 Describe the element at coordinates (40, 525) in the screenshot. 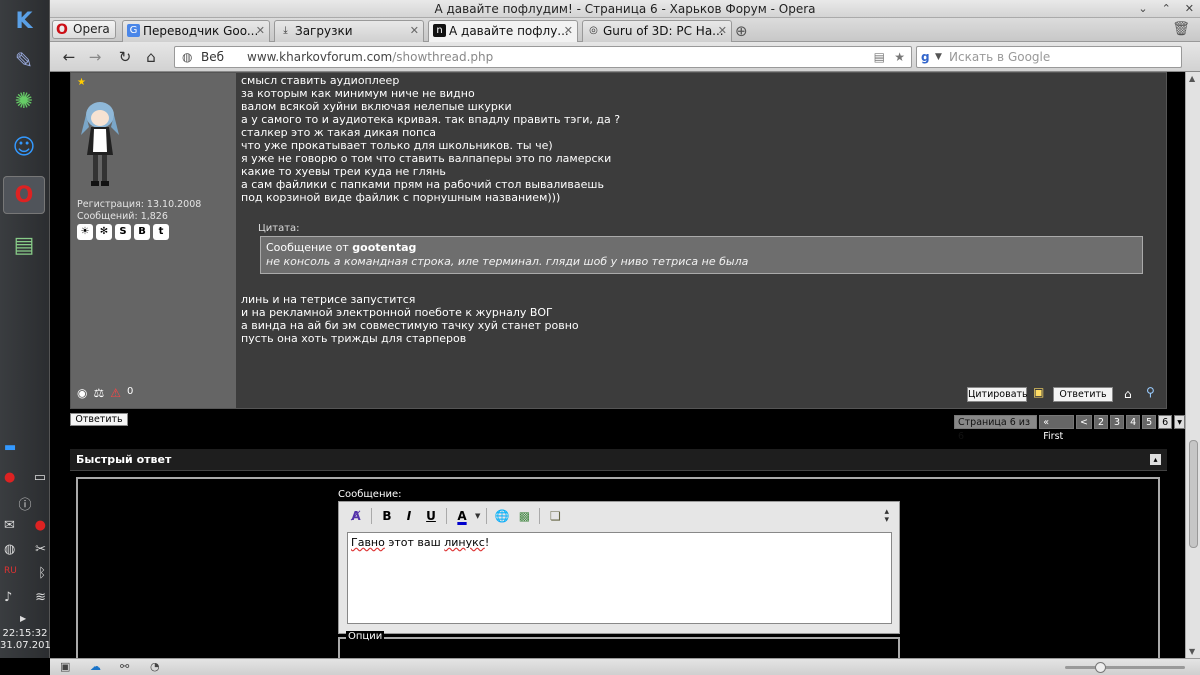

I see `record-icon: ●` at that location.